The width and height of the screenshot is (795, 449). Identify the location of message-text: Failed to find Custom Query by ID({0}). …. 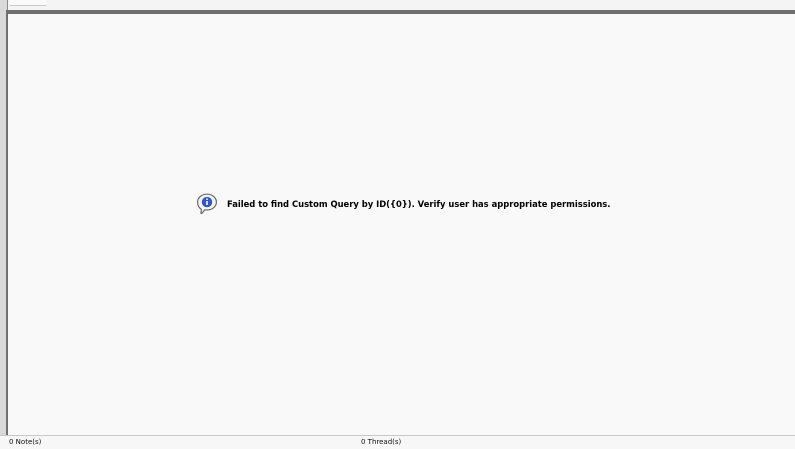
(419, 204).